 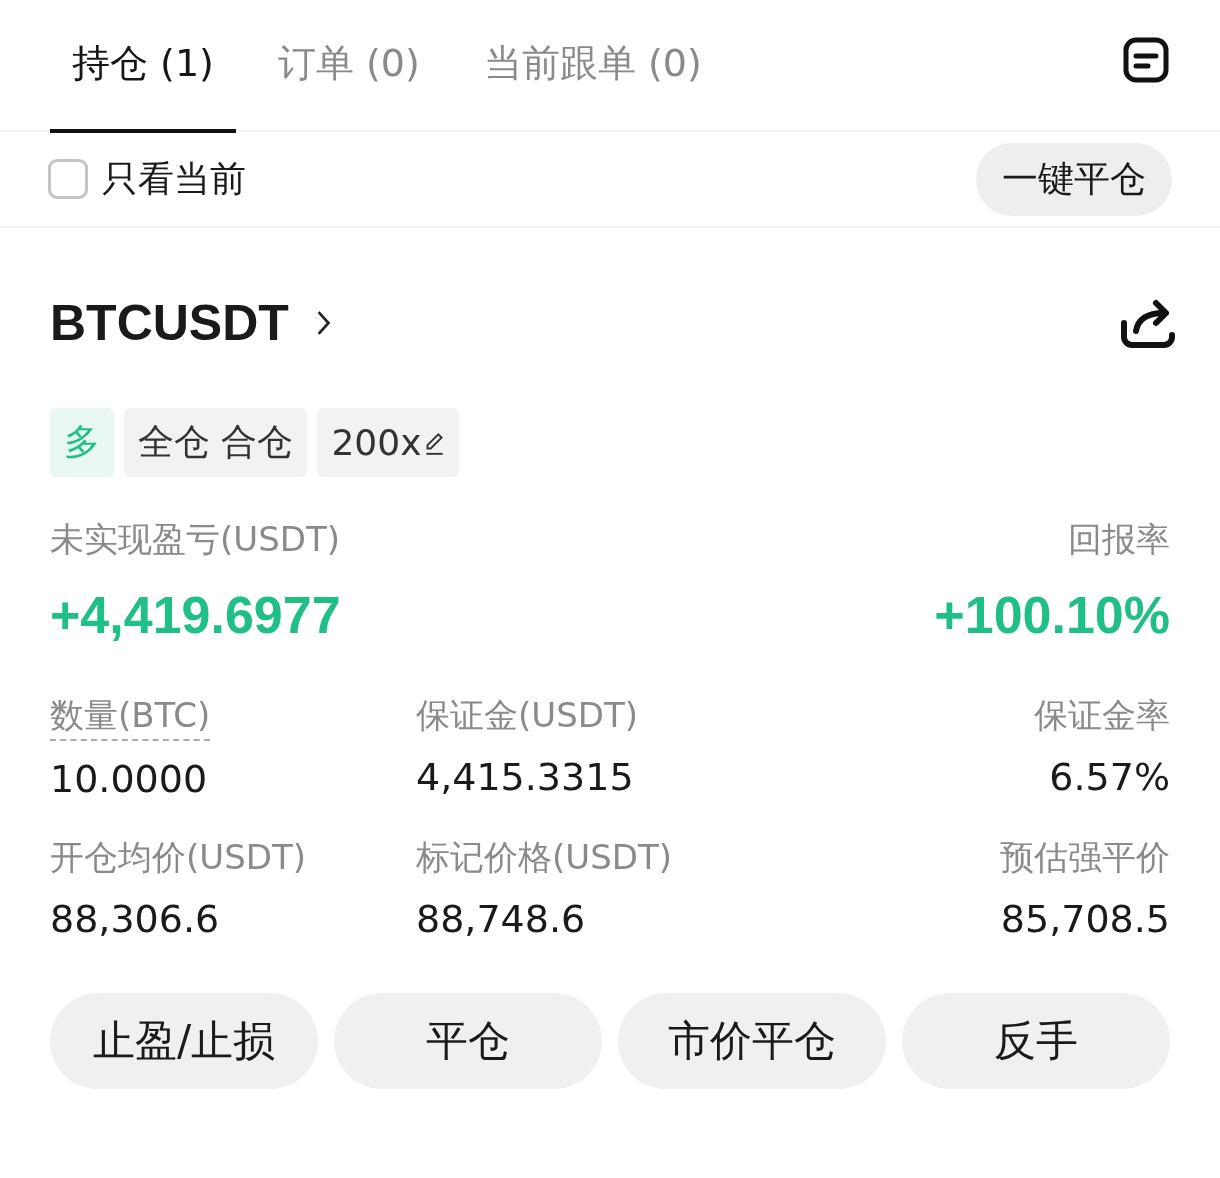 I want to click on stat-value: 88,306.6, so click(x=135, y=919).